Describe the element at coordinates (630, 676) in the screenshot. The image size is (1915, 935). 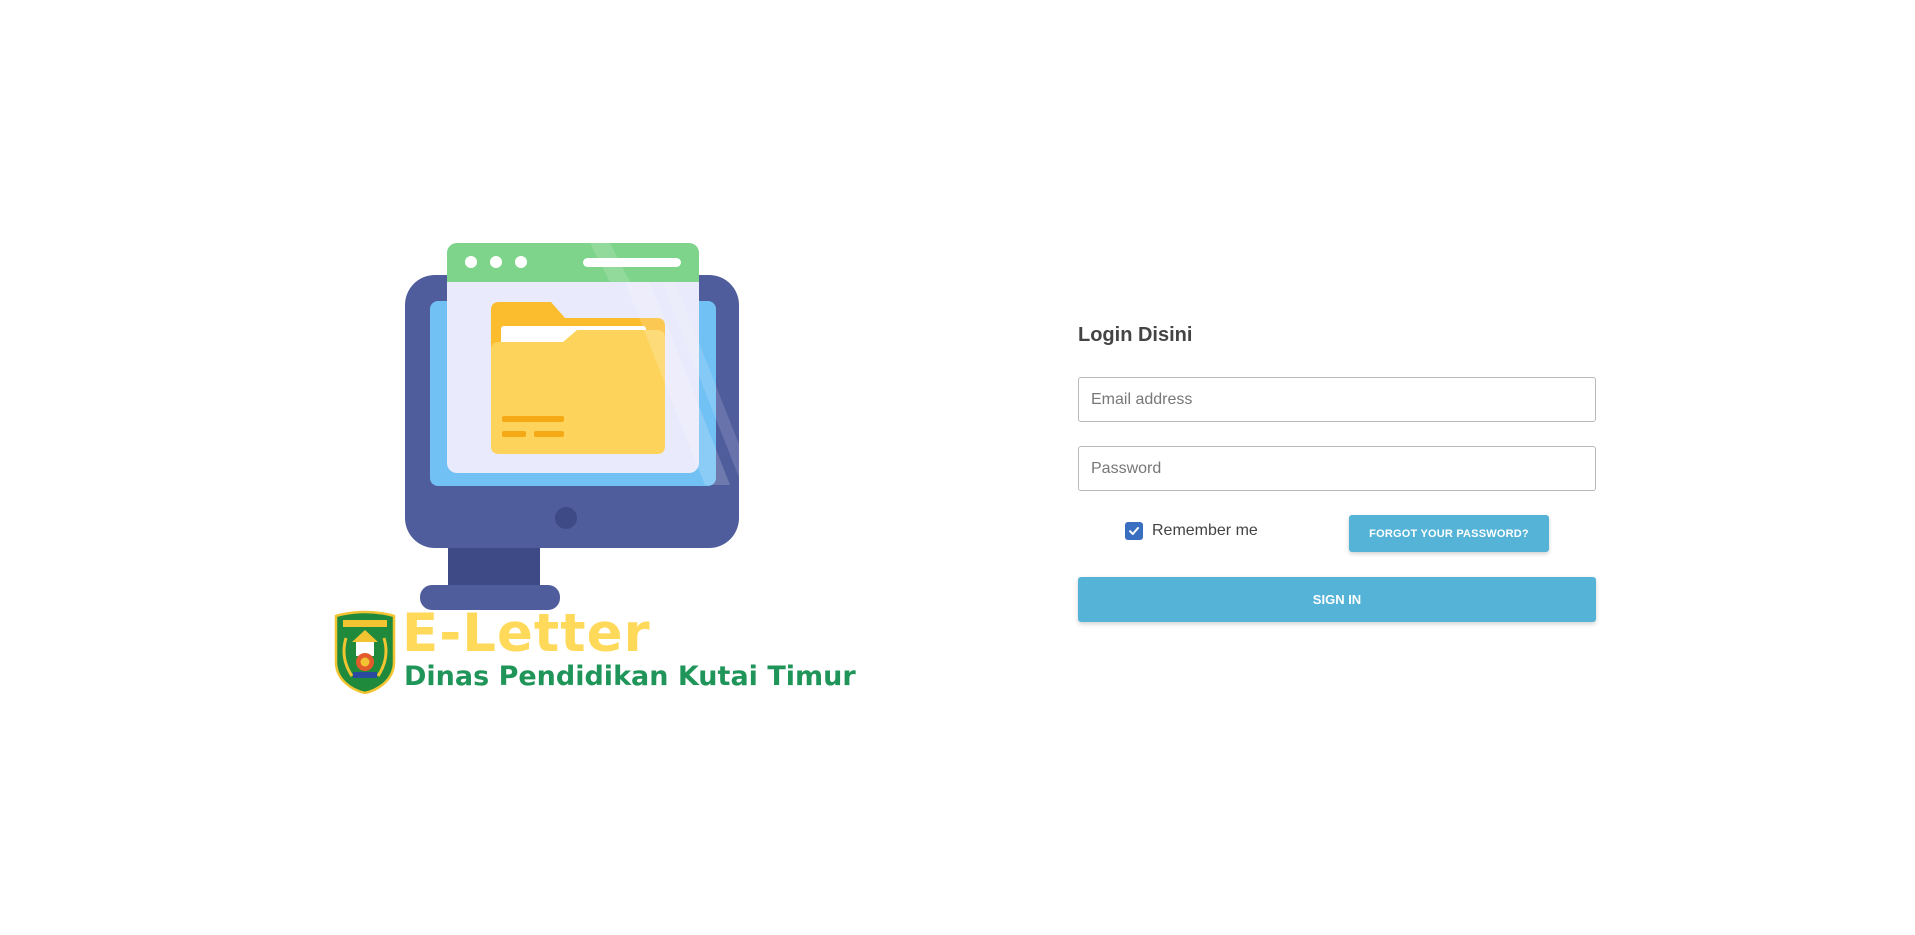
I see `brand-subtitle: Dinas Pendidikan Kutai Timur` at that location.